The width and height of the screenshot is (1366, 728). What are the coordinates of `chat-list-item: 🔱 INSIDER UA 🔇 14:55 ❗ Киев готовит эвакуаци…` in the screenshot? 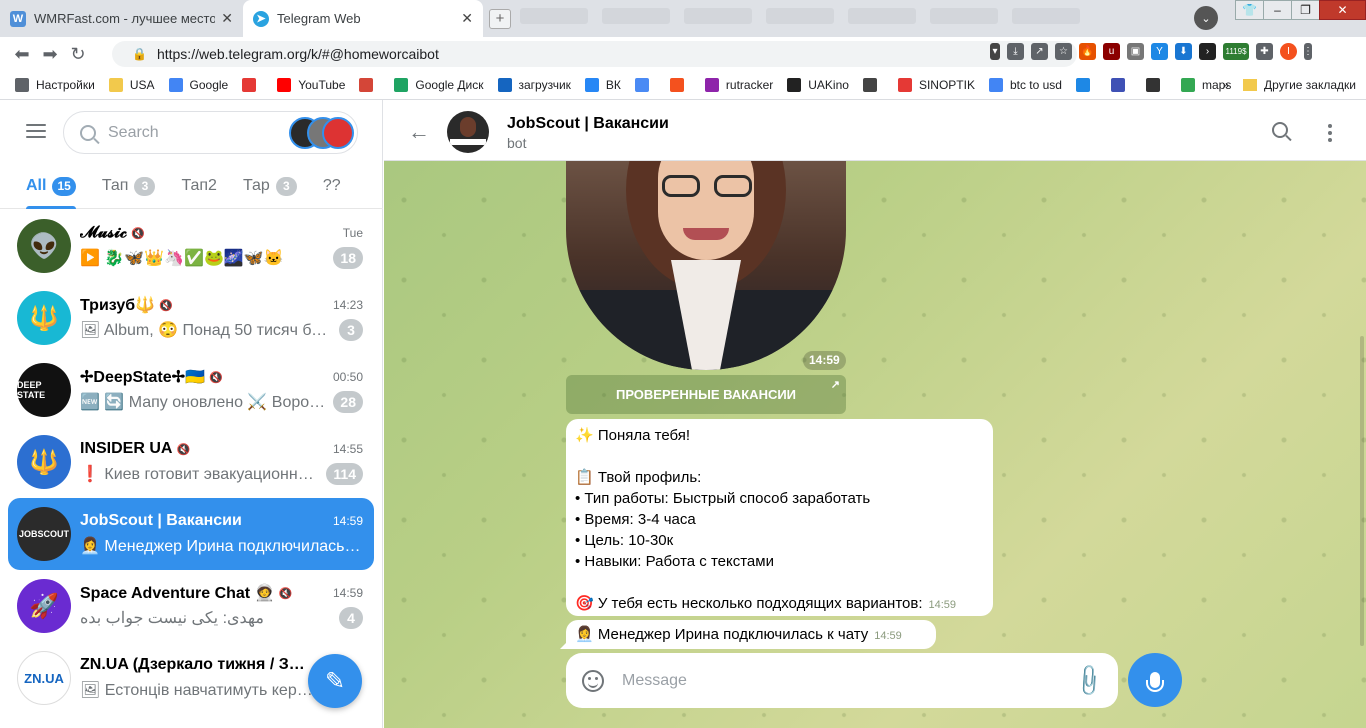 It's located at (191, 462).